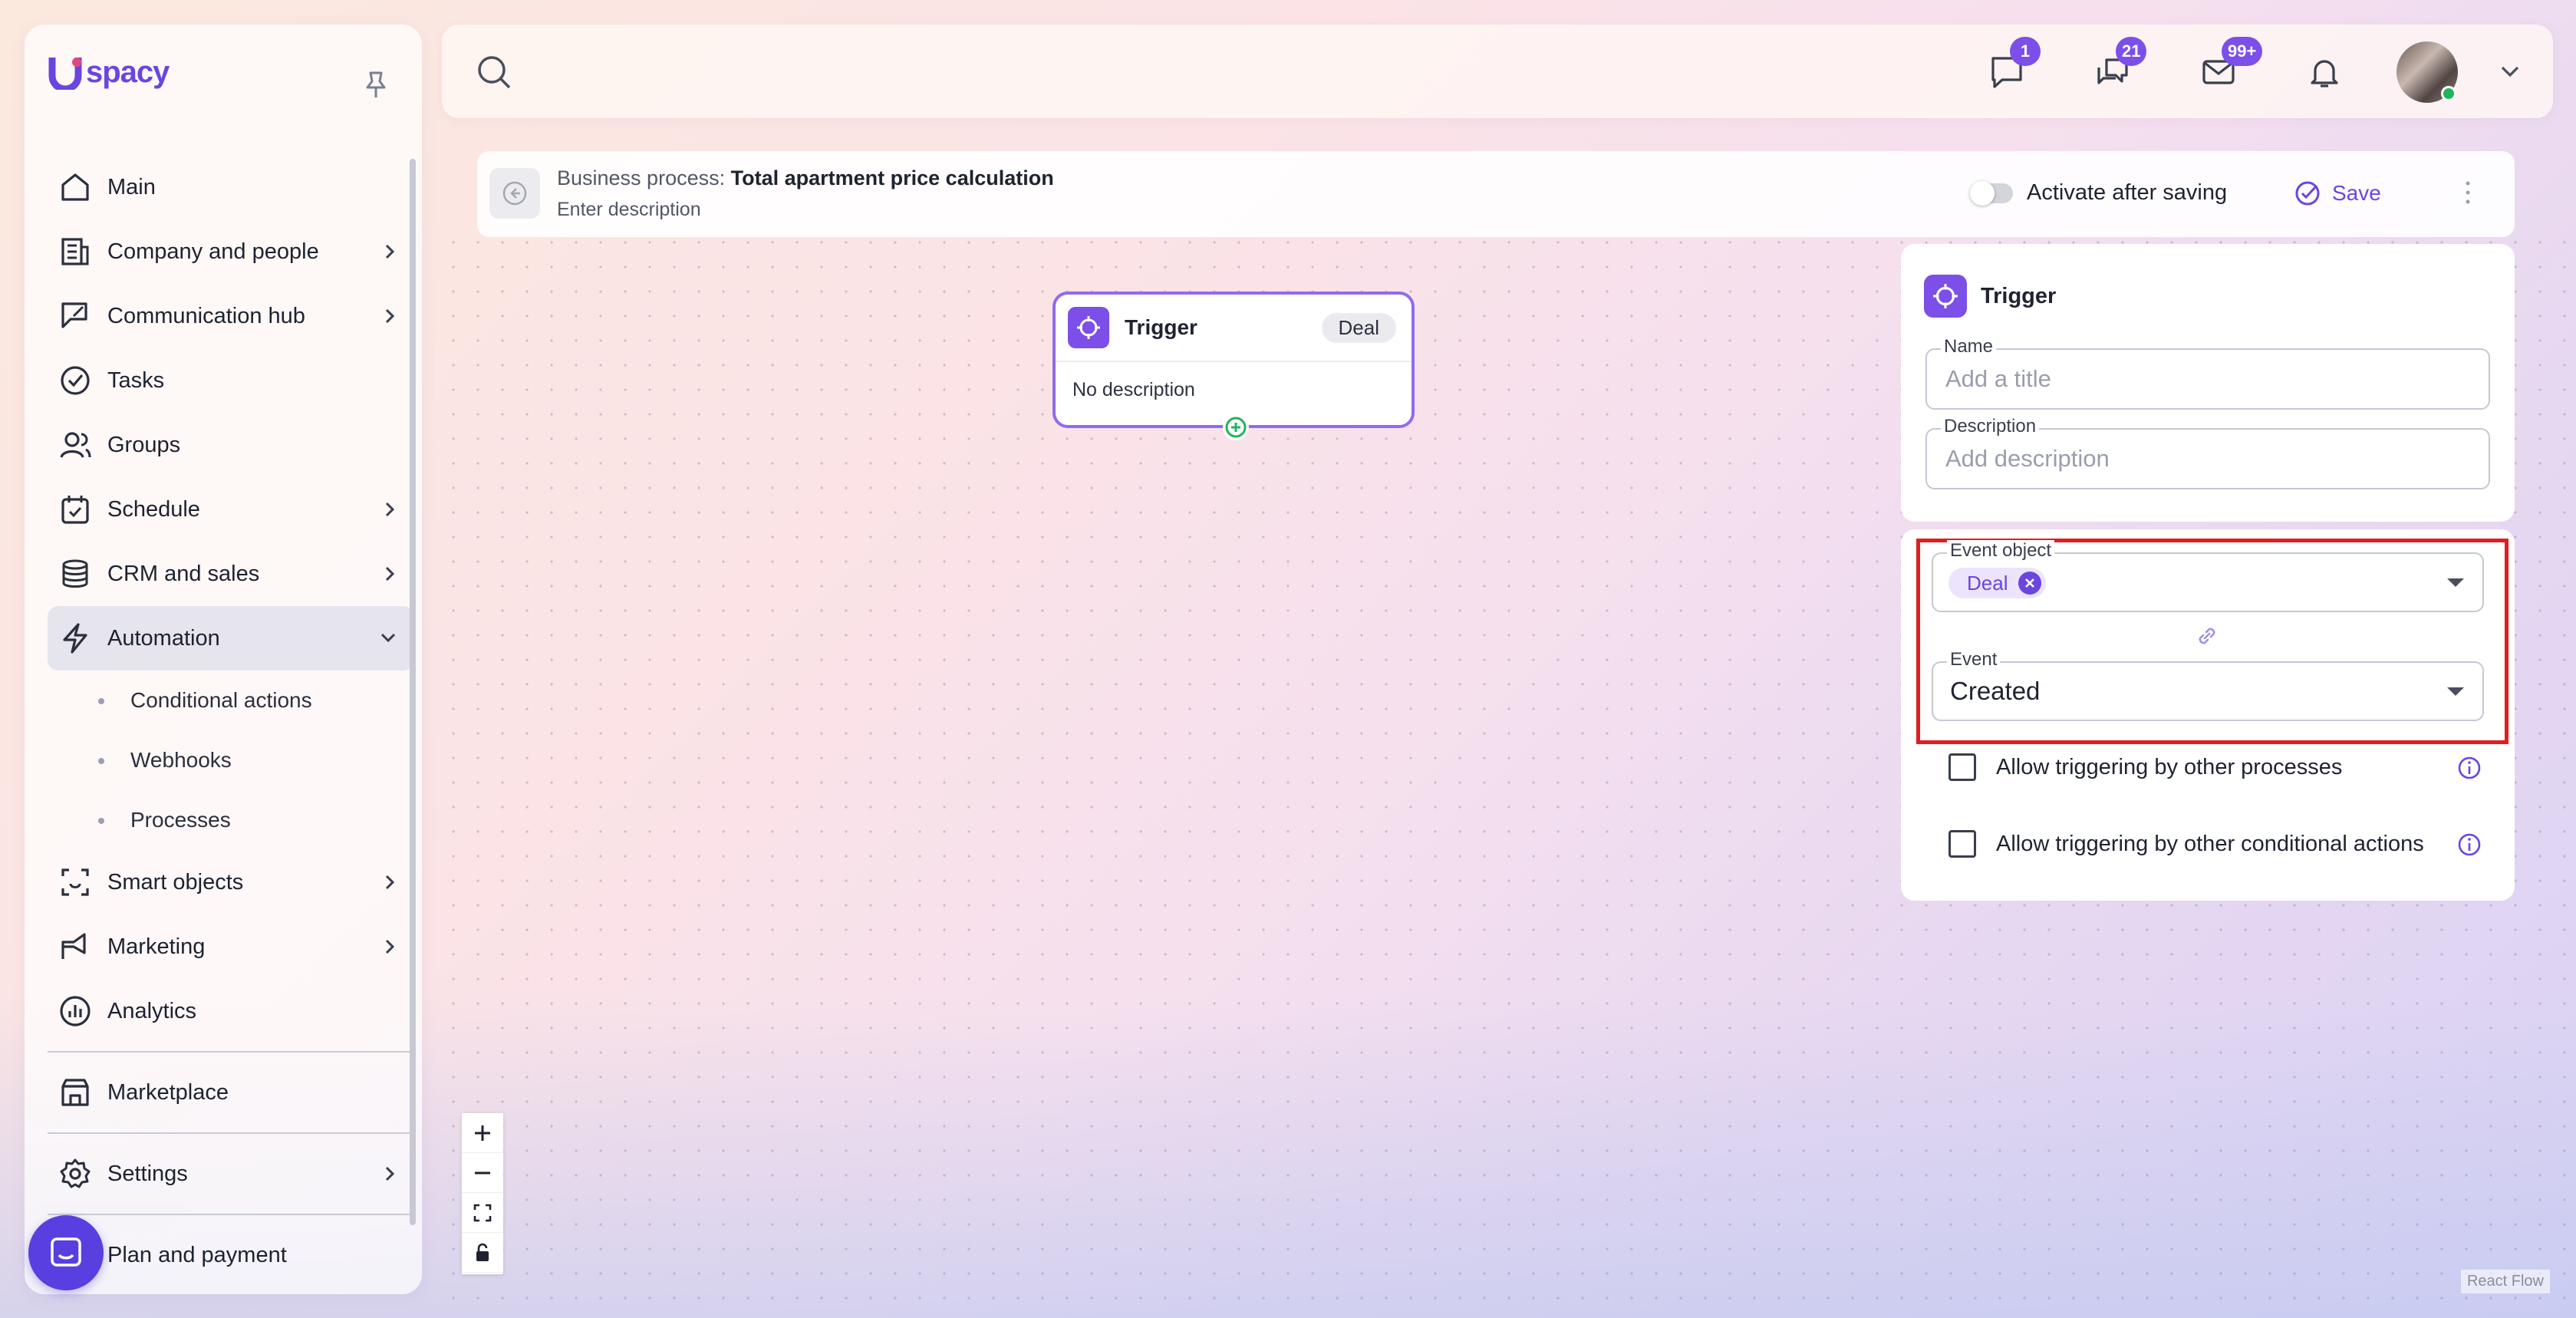 This screenshot has width=2576, height=1318. What do you see at coordinates (2207, 638) in the screenshot?
I see `link-icon` at bounding box center [2207, 638].